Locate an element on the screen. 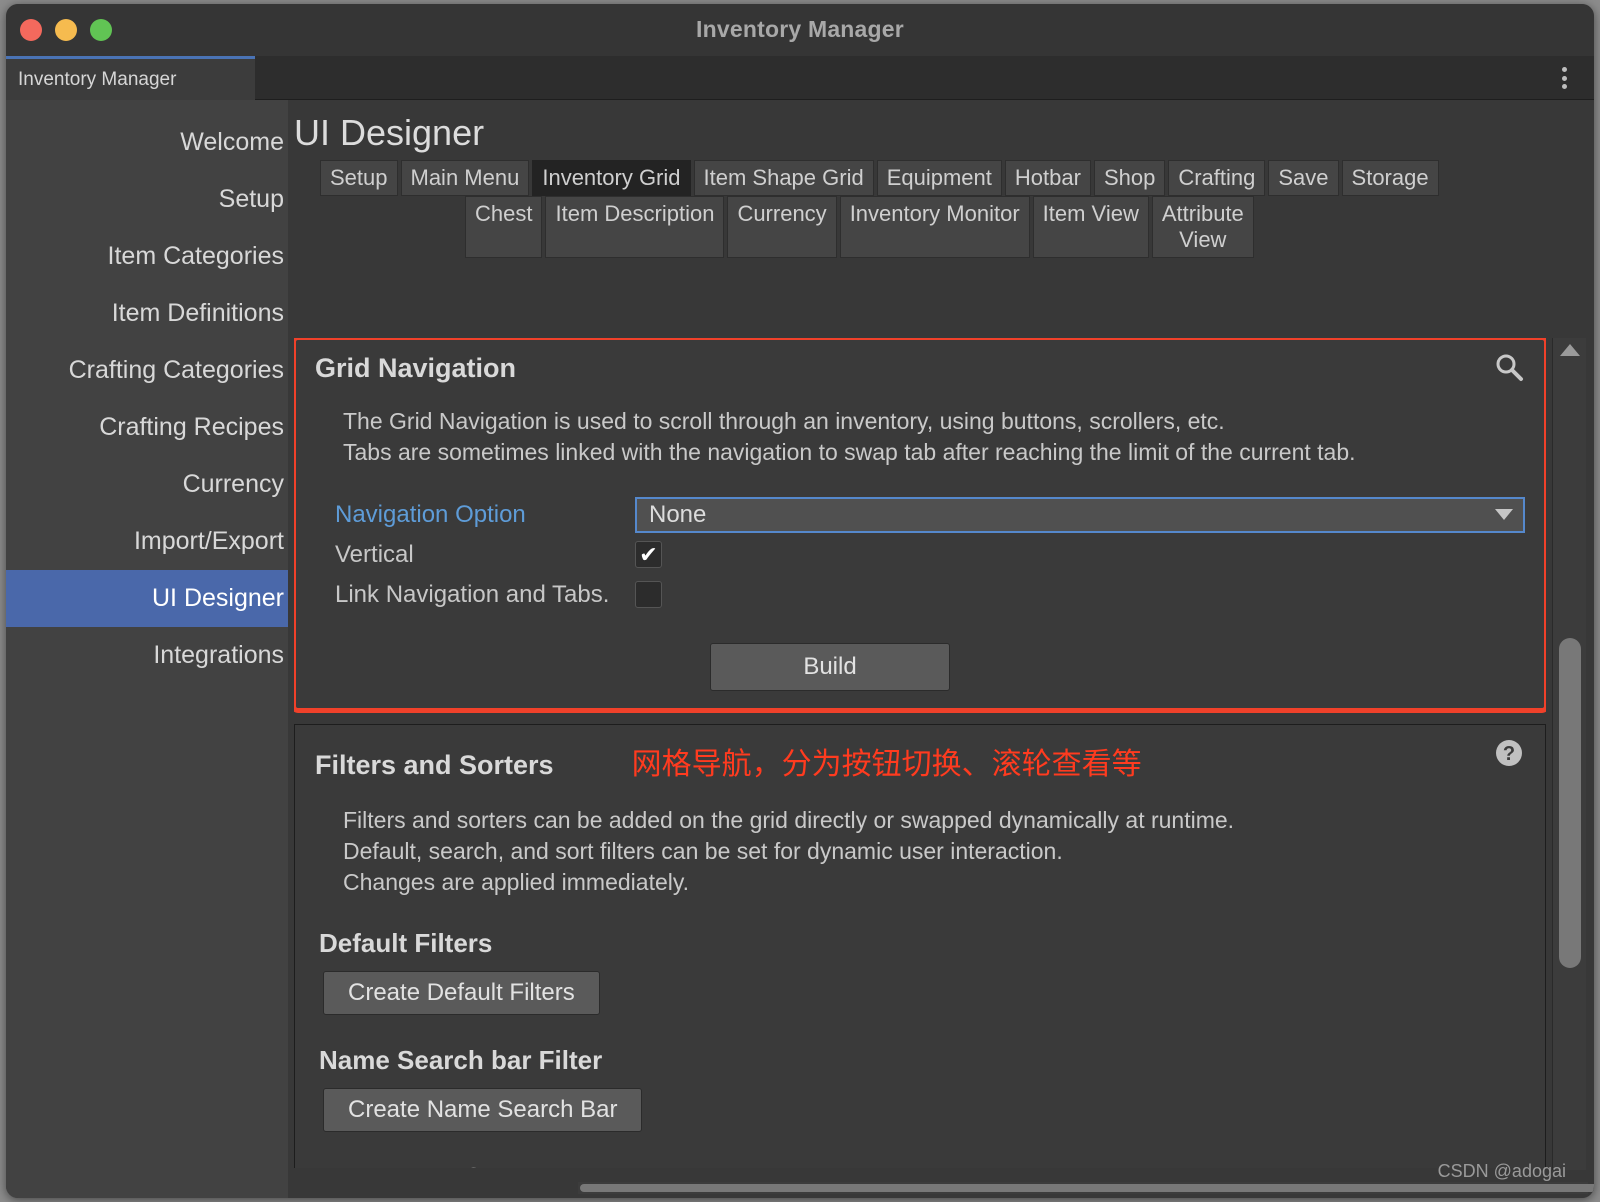  tab-crafting: Crafting is located at coordinates (1217, 178).